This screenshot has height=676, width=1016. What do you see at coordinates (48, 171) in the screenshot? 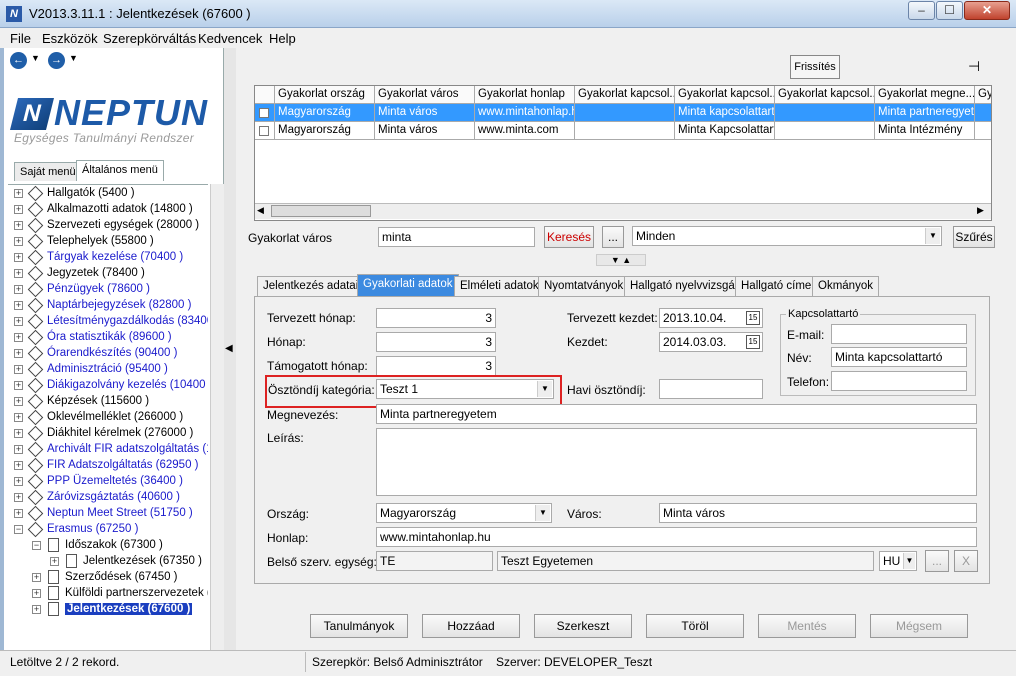
I see `tab-sajat-menu: Saját menü` at bounding box center [48, 171].